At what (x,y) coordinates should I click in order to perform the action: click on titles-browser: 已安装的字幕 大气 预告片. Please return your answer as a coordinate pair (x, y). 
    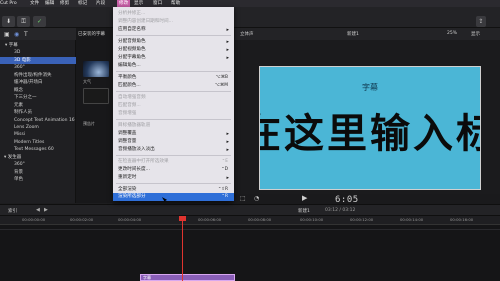
    Looking at the image, I should click on (94, 115).